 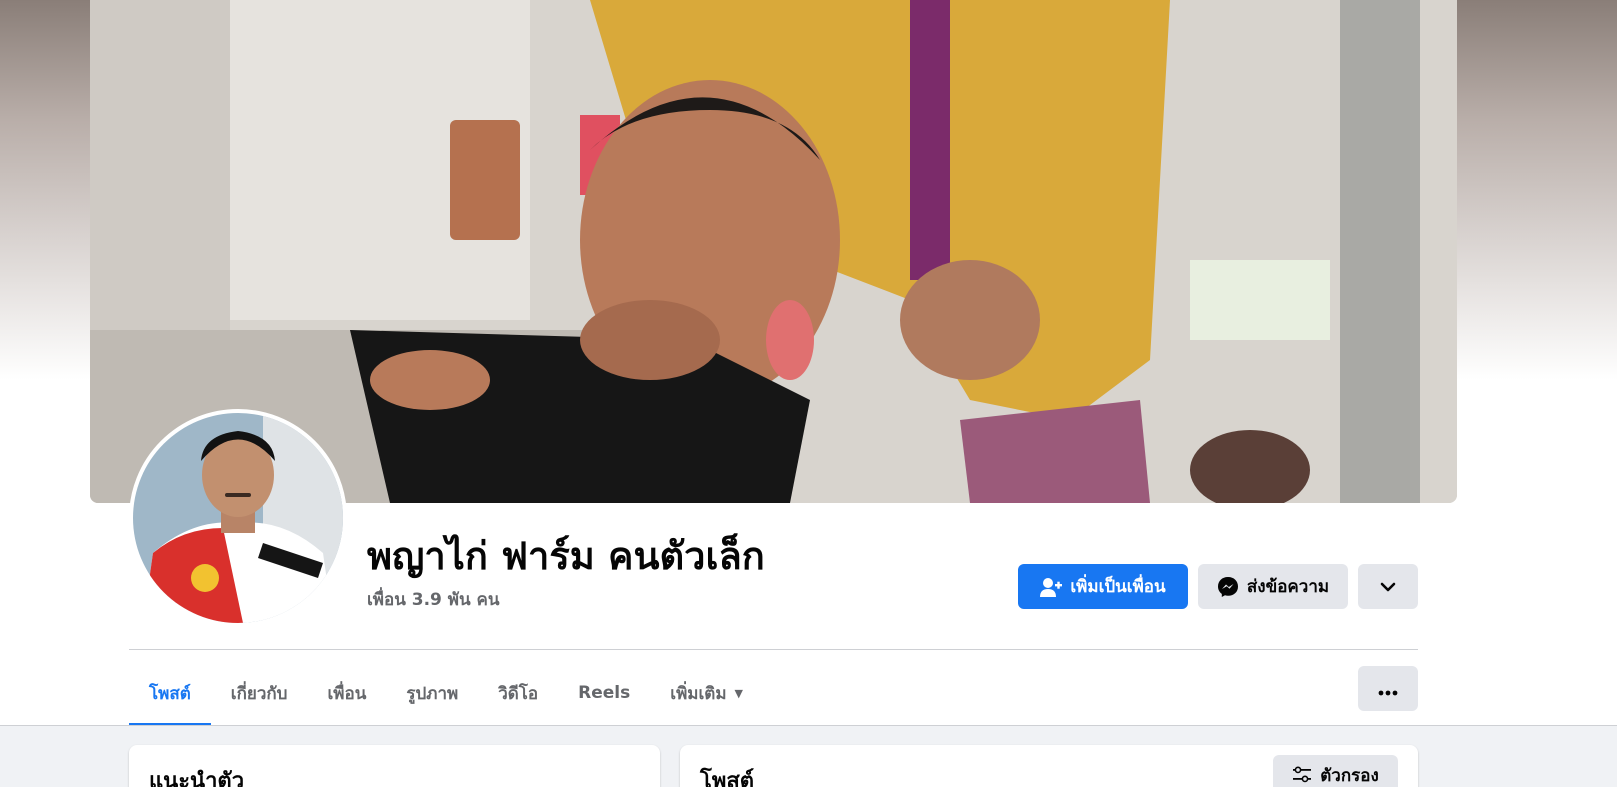 I want to click on add-friend-button: เพิ่มเป็นเพื่อน, so click(x=1103, y=586).